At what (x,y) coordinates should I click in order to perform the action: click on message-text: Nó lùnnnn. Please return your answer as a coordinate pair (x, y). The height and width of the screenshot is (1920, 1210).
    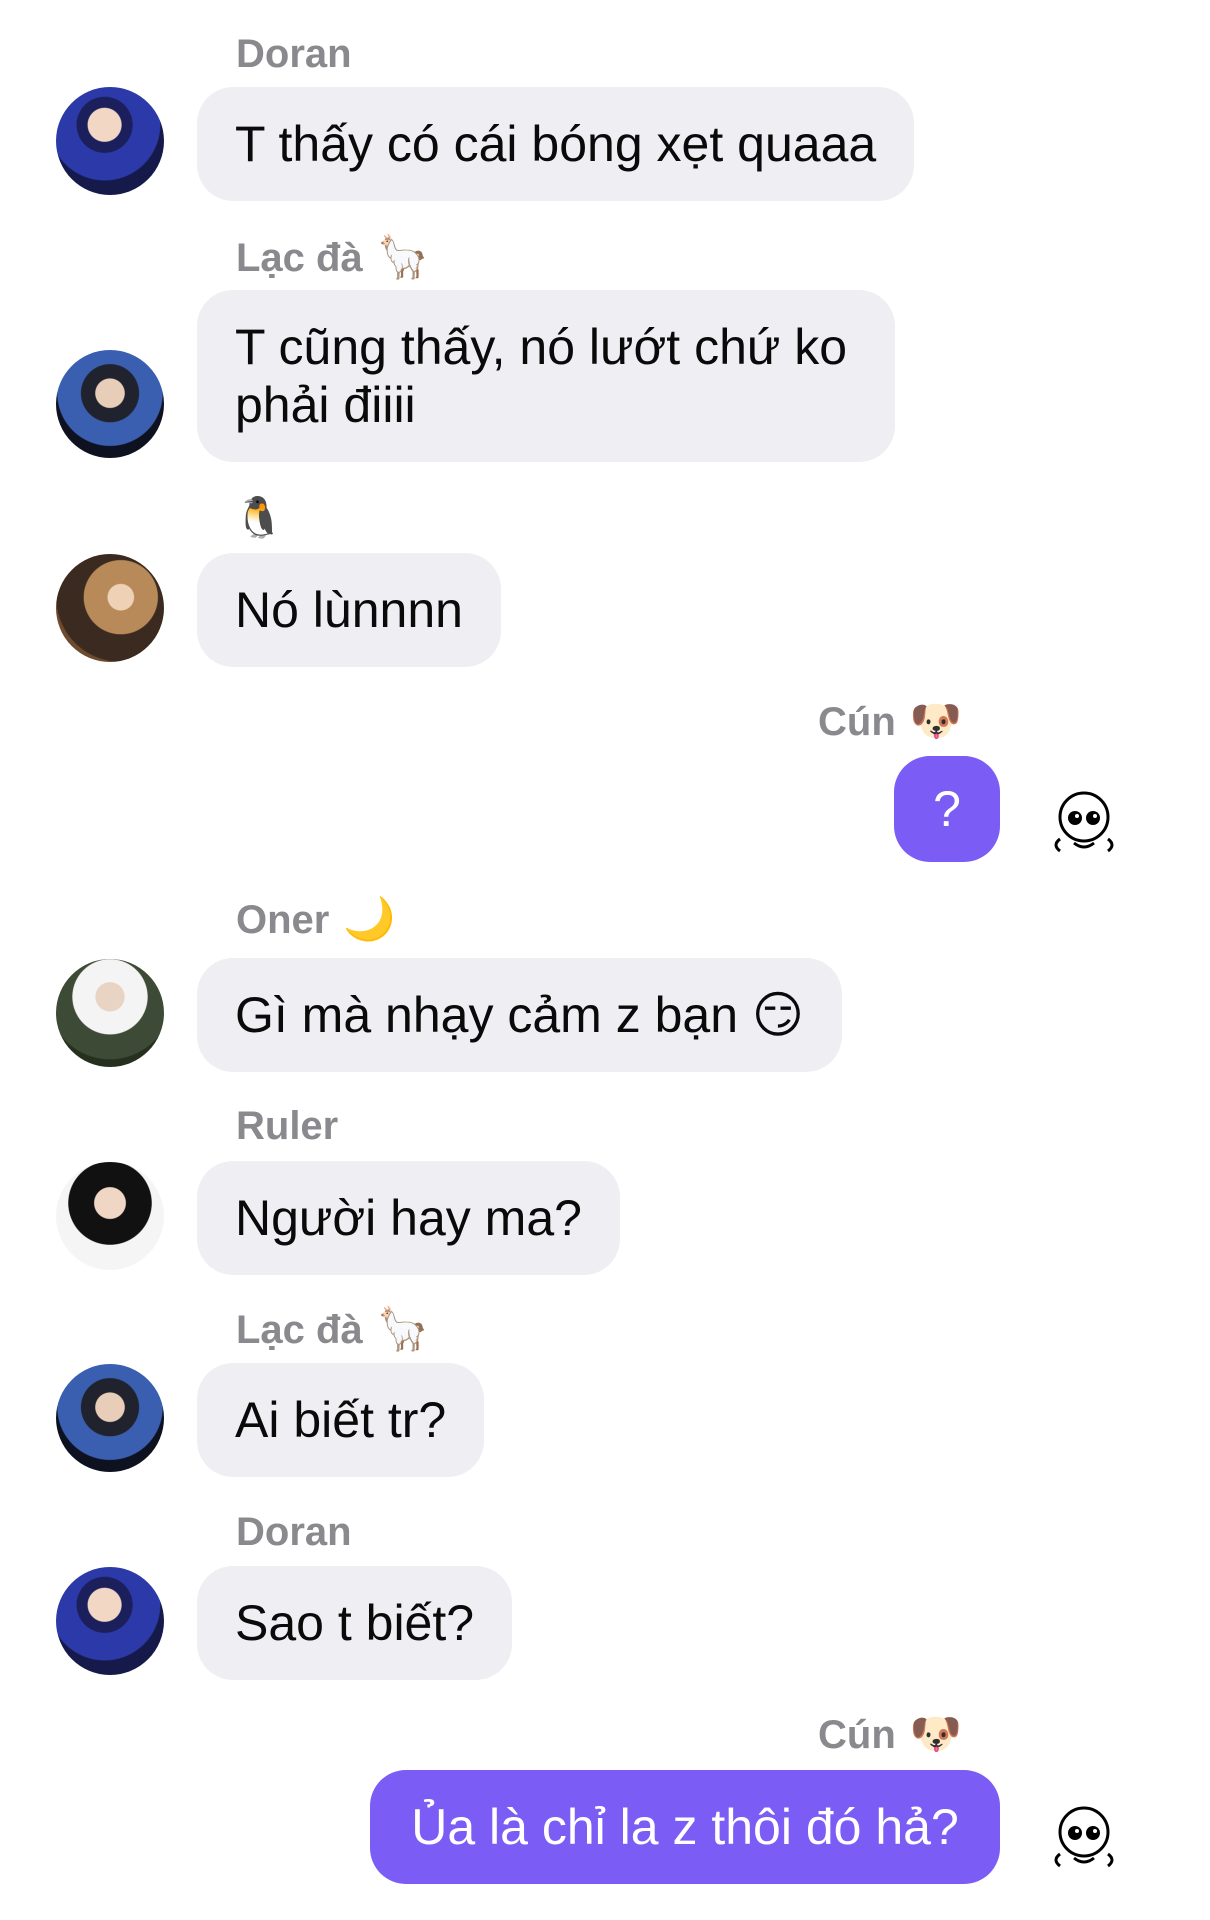
    Looking at the image, I should click on (349, 610).